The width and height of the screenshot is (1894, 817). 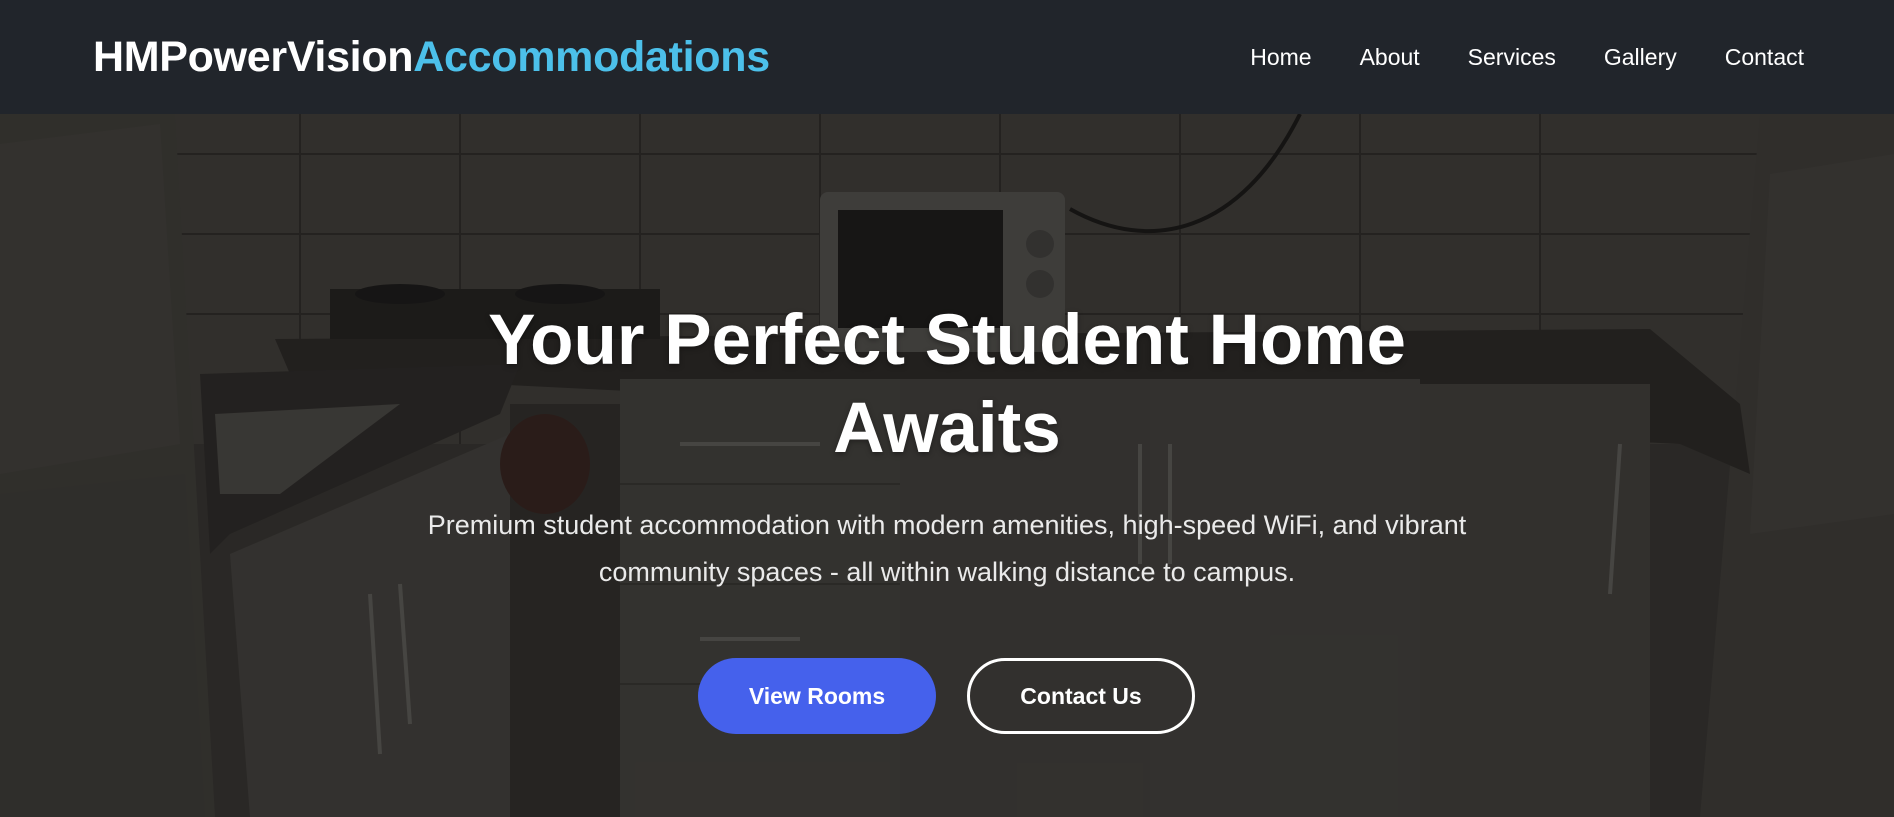 What do you see at coordinates (1390, 57) in the screenshot?
I see `nav-link-about: About` at bounding box center [1390, 57].